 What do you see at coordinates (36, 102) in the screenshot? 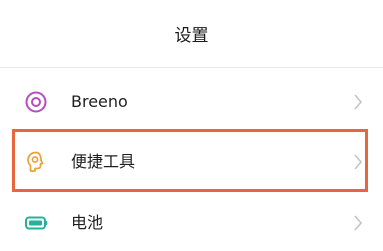
I see `breeno-icon` at bounding box center [36, 102].